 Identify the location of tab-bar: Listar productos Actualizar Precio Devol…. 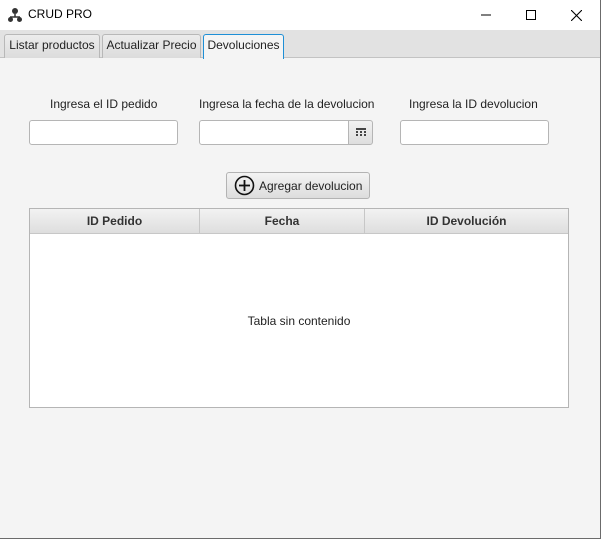
(300, 44).